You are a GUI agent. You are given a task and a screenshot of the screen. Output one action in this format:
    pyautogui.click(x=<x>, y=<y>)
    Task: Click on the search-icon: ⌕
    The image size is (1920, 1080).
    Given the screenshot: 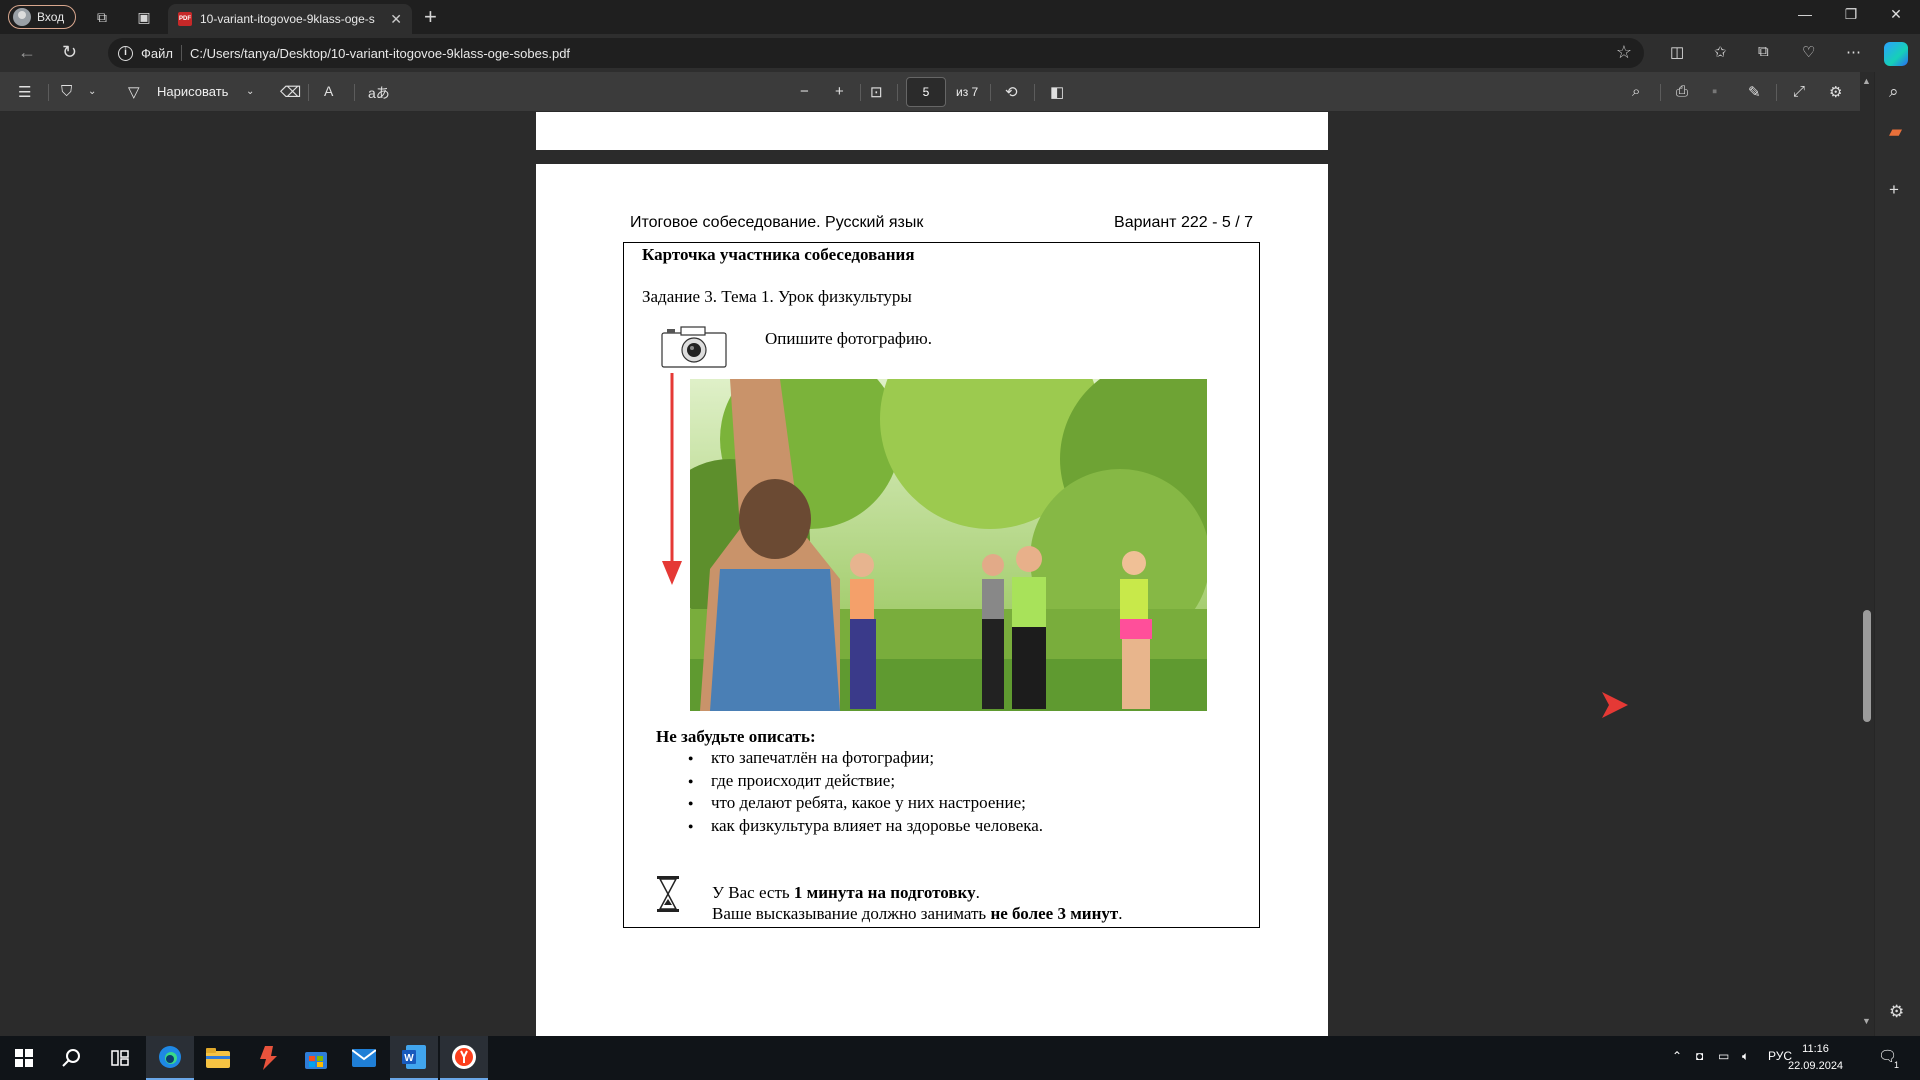 What is the action you would take?
    pyautogui.click(x=1636, y=91)
    